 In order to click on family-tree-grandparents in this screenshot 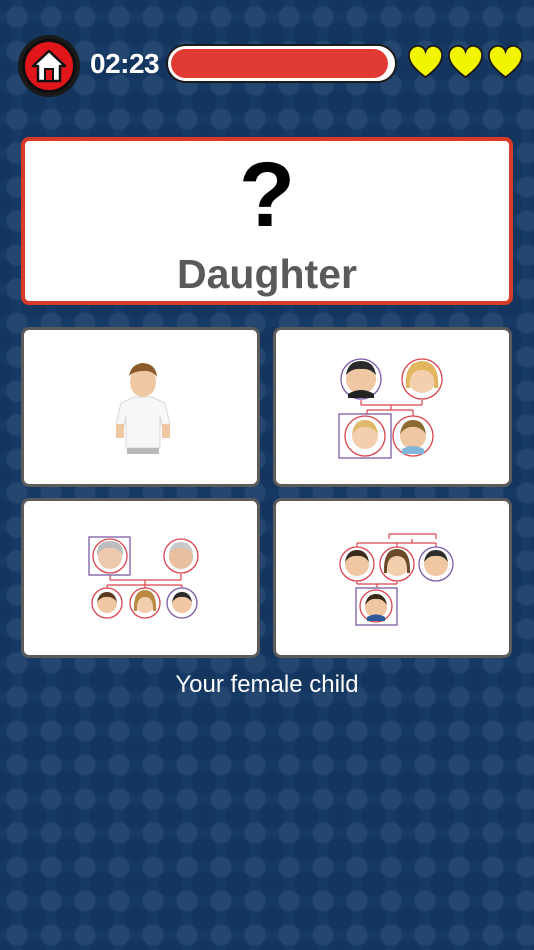, I will do `click(143, 577)`.